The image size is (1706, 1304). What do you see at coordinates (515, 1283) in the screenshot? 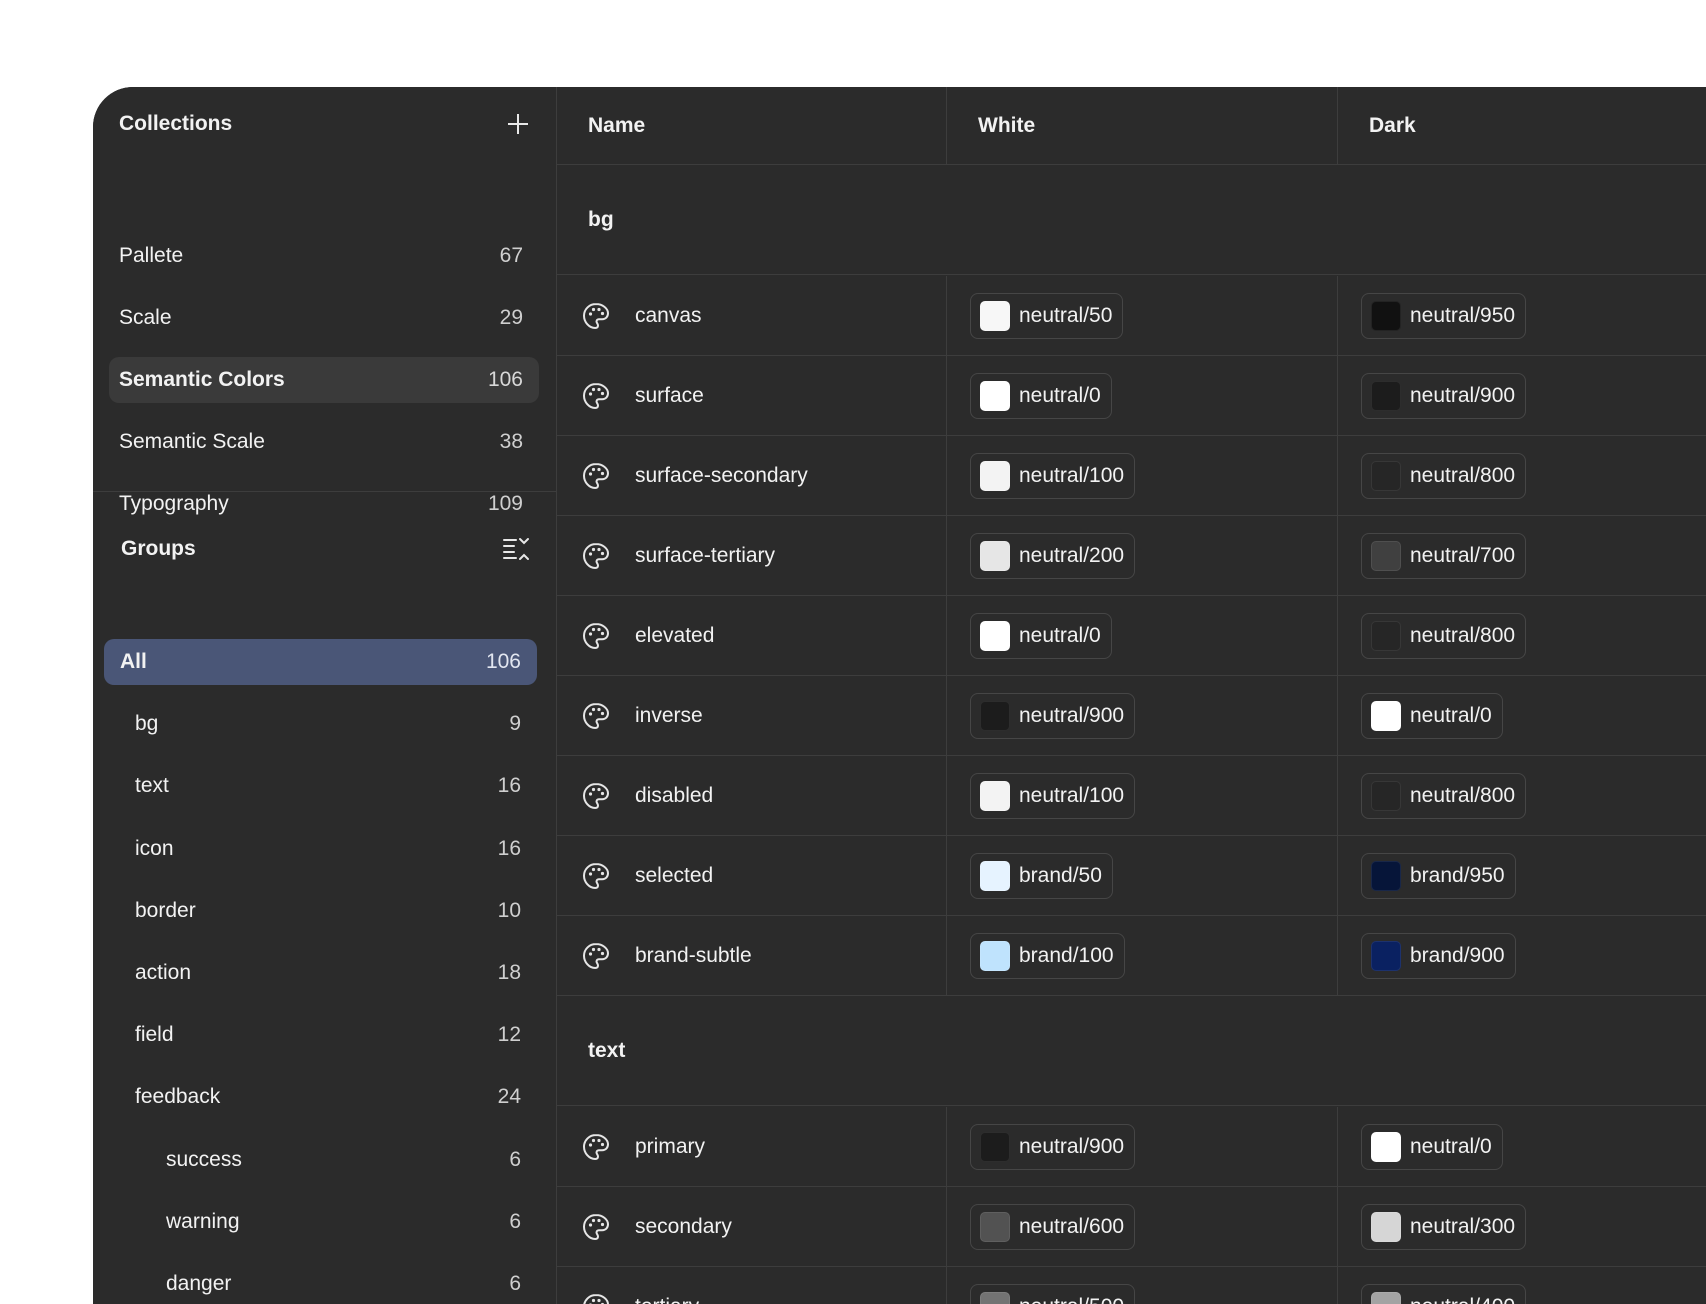
I see `group-item-danger-count: 6` at bounding box center [515, 1283].